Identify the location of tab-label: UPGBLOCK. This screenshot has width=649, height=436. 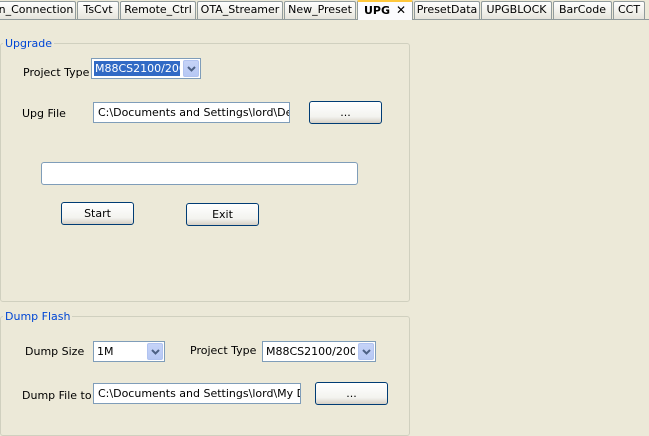
(516, 9).